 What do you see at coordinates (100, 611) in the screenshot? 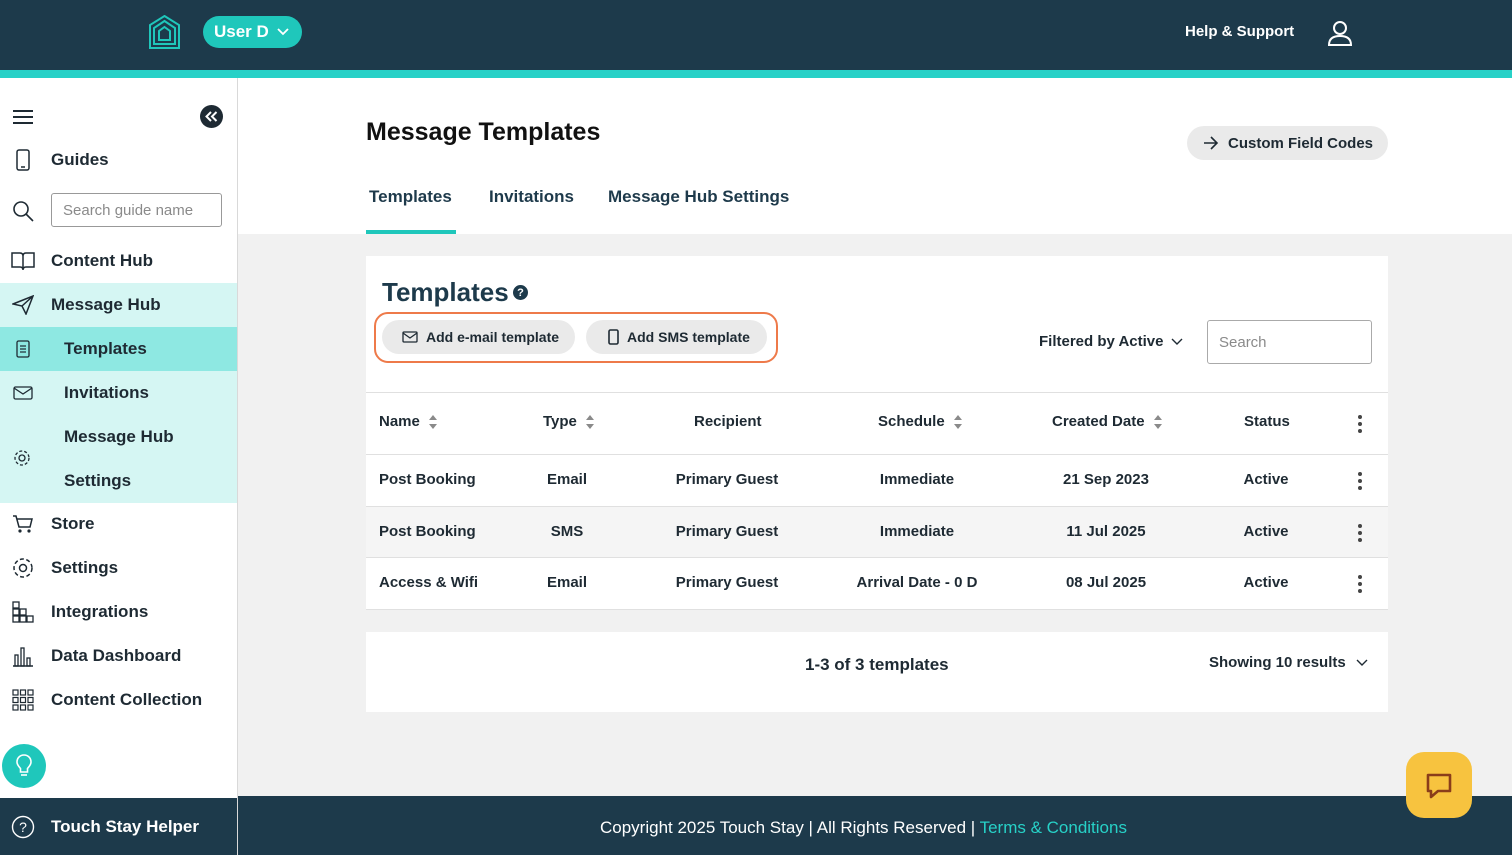
I see `sidebar-item-label: Integrations` at bounding box center [100, 611].